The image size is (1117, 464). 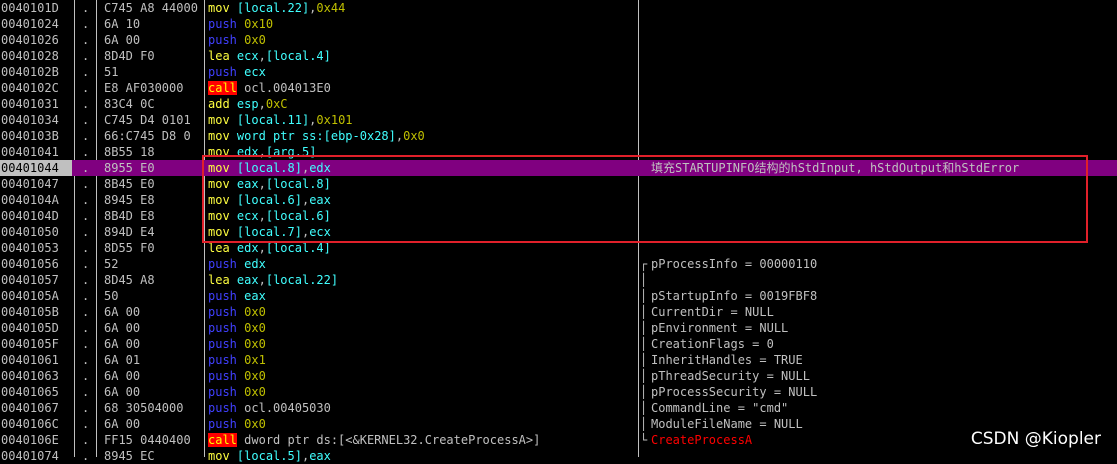 What do you see at coordinates (884, 296) in the screenshot?
I see `comment-cell: pStartupInfo = 0019FBF8` at bounding box center [884, 296].